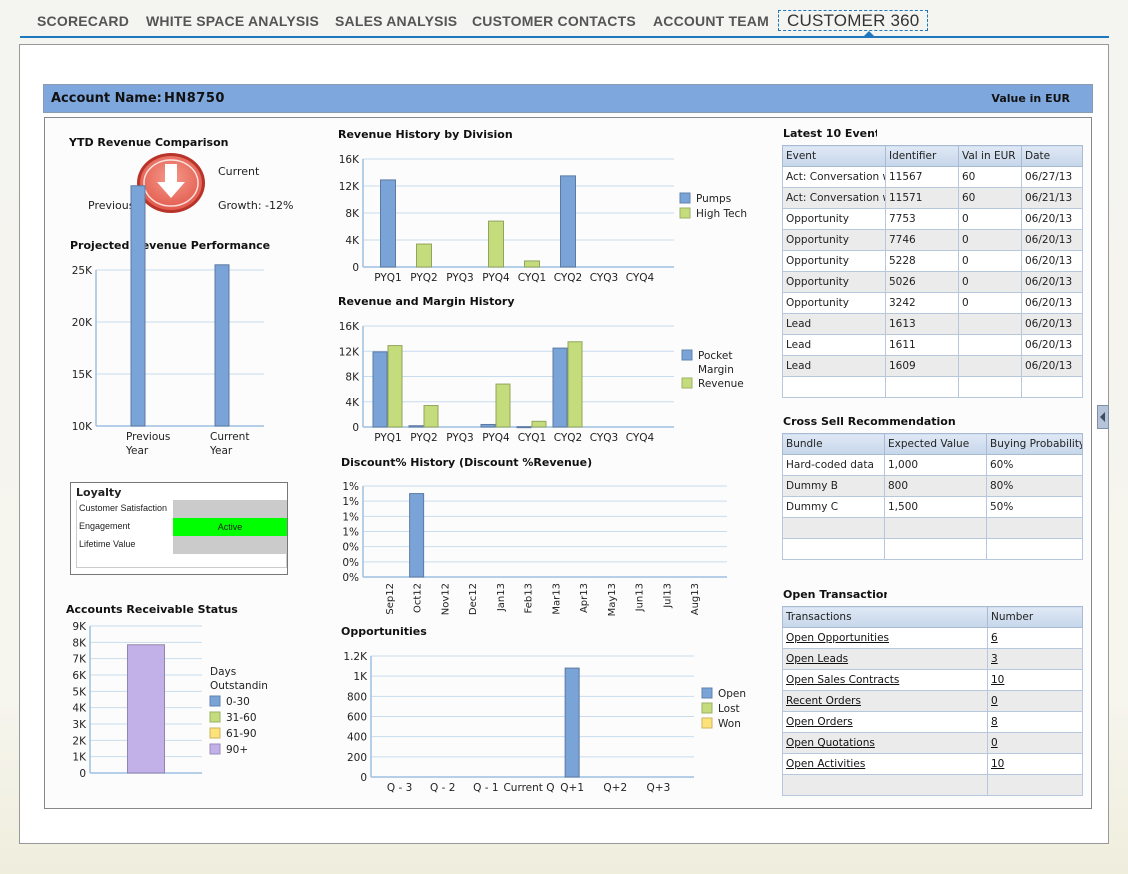 This screenshot has width=1128, height=874. I want to click on legend-item: Revenue, so click(712, 383).